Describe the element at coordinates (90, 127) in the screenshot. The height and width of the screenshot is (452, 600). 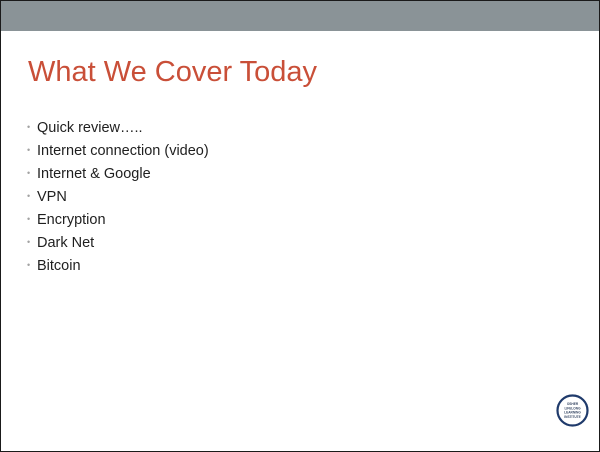
I see `bullet-label: Quick review…..` at that location.